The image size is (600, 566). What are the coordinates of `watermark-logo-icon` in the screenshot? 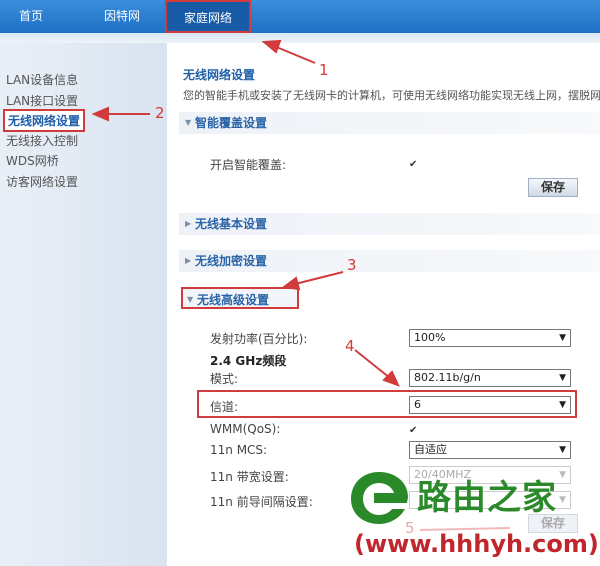 It's located at (379, 498).